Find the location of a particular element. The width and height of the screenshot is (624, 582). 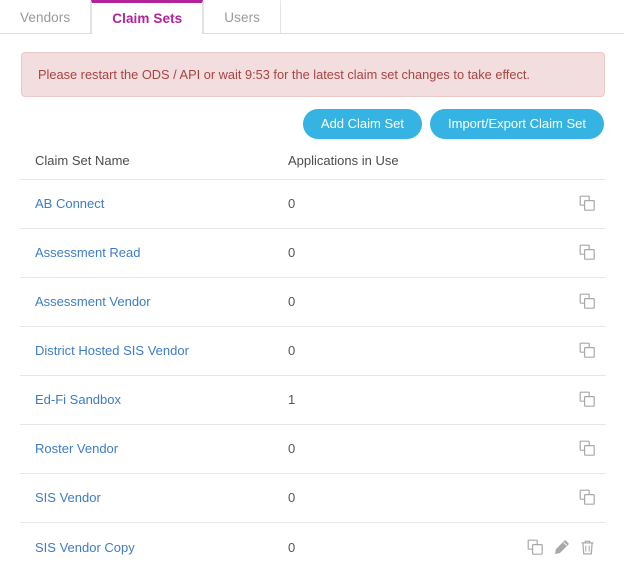

column-header-claim-set-name: Claim Set Name is located at coordinates (149, 167).